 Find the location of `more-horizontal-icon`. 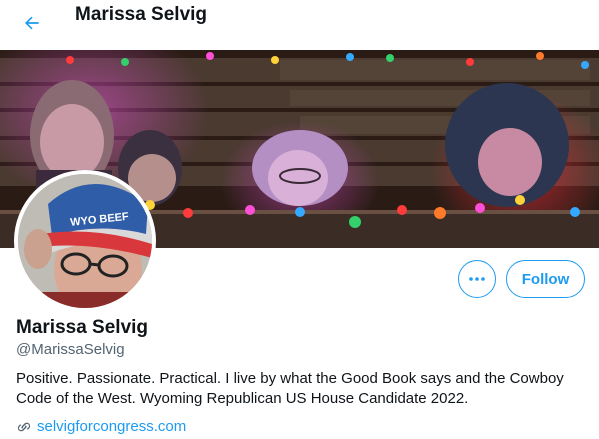

more-horizontal-icon is located at coordinates (477, 279).